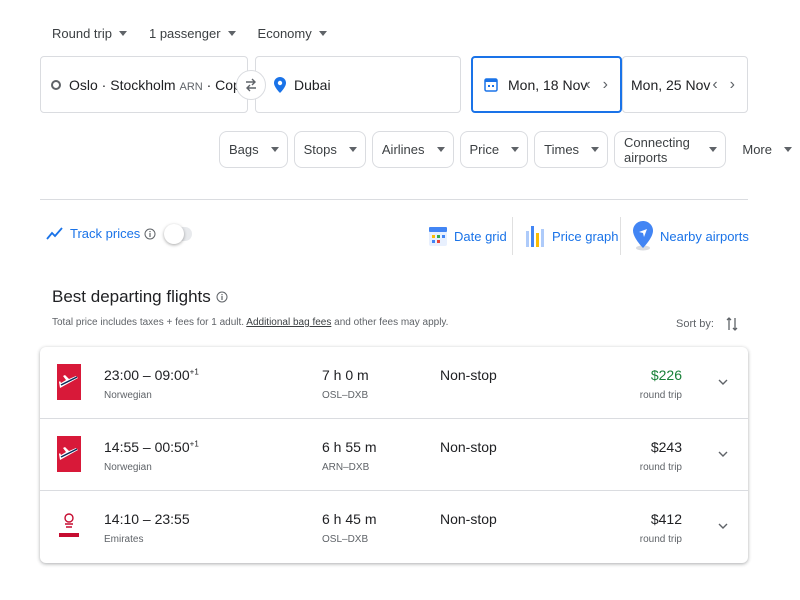 The image size is (800, 600). I want to click on passengers-label: 1 passenger, so click(184, 33).